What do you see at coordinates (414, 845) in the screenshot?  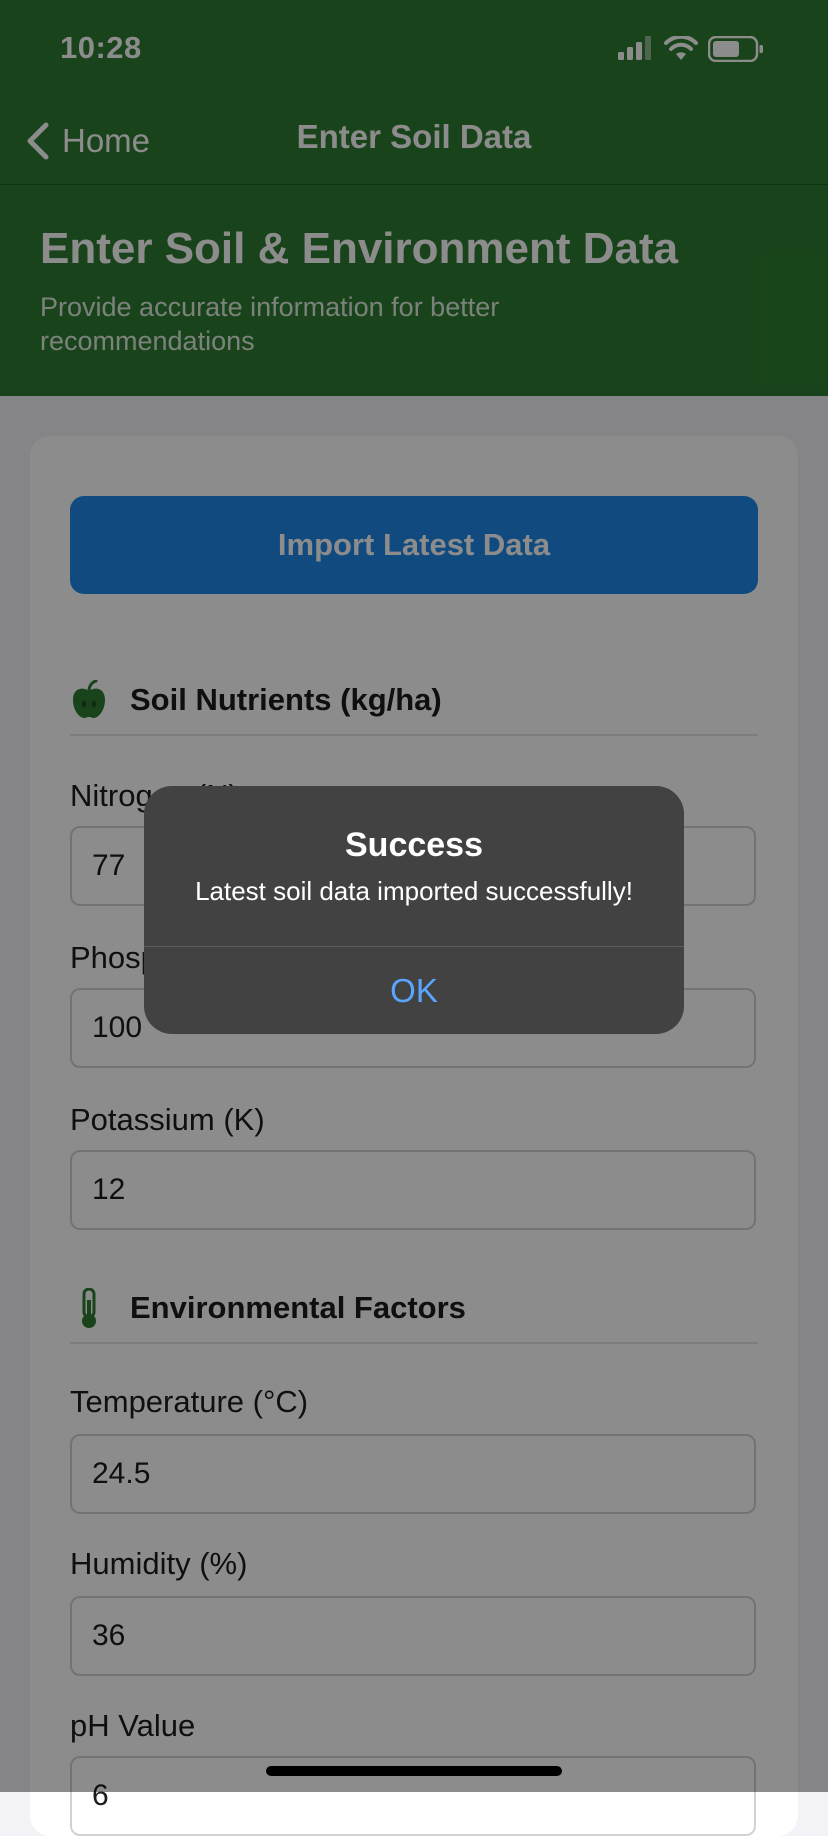 I see `alert-title: Success` at bounding box center [414, 845].